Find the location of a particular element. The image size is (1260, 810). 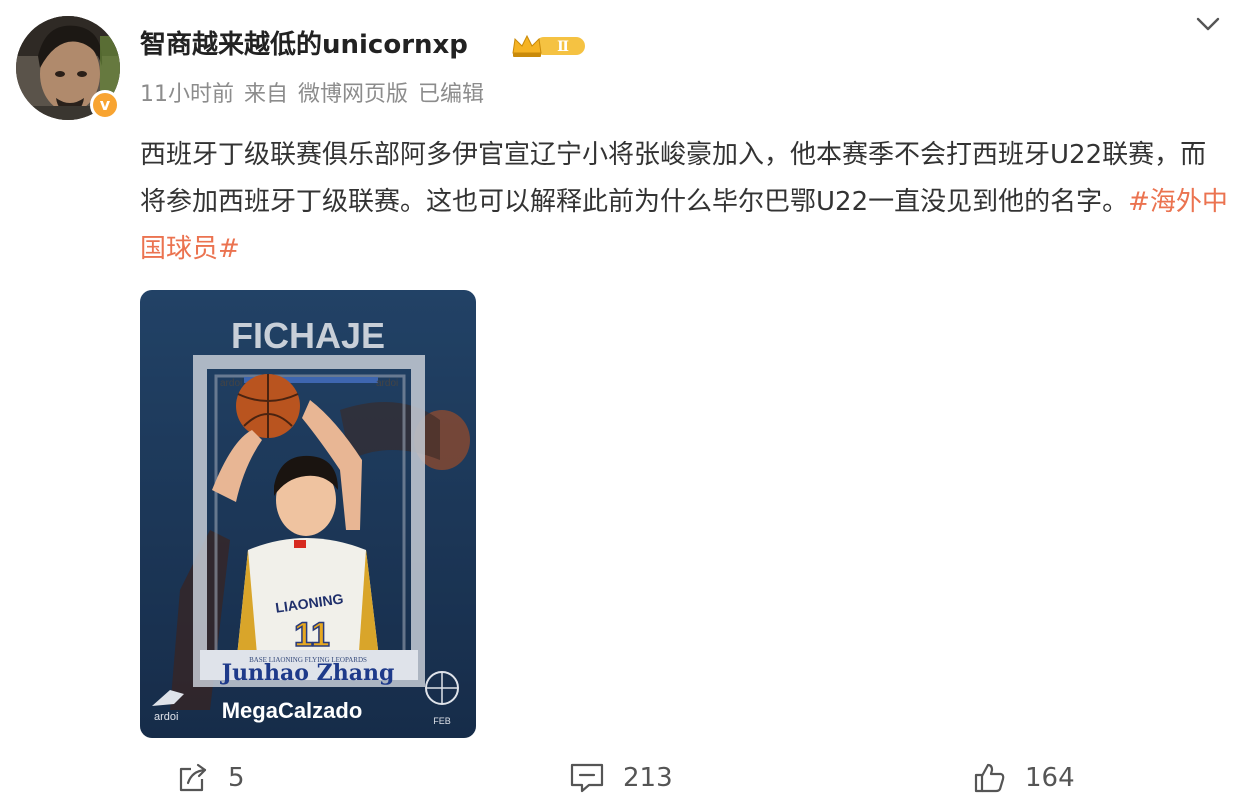

sponsor-text: MegaCalzado is located at coordinates (292, 710).